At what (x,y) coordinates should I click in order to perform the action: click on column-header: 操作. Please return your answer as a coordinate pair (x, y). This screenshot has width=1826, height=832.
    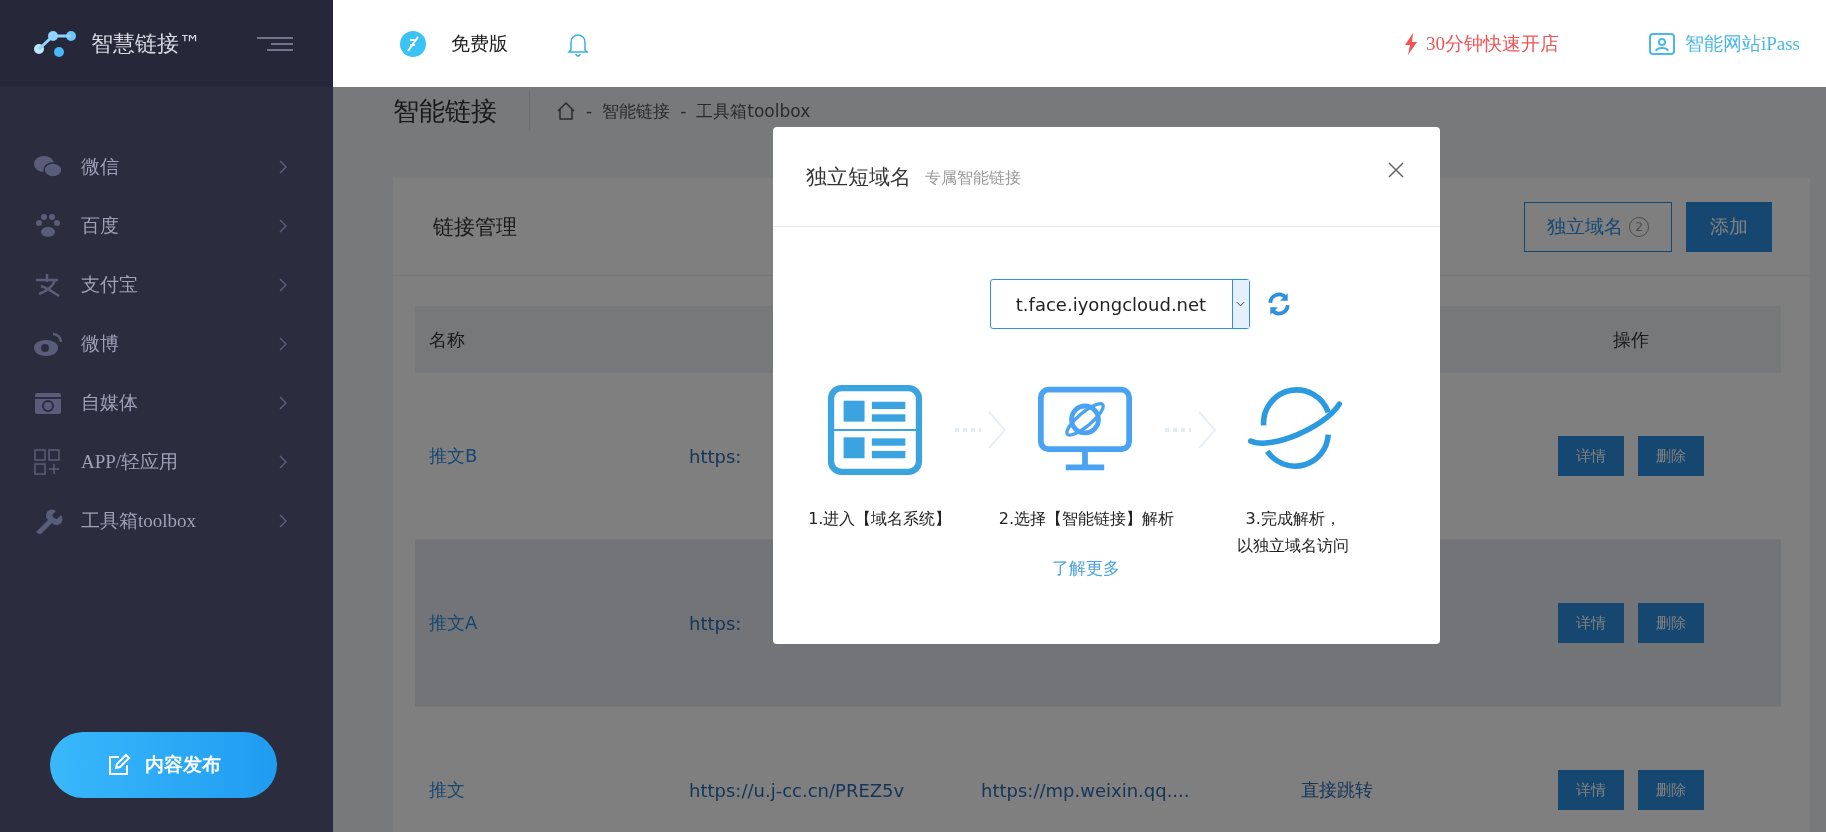
    Looking at the image, I should click on (1631, 339).